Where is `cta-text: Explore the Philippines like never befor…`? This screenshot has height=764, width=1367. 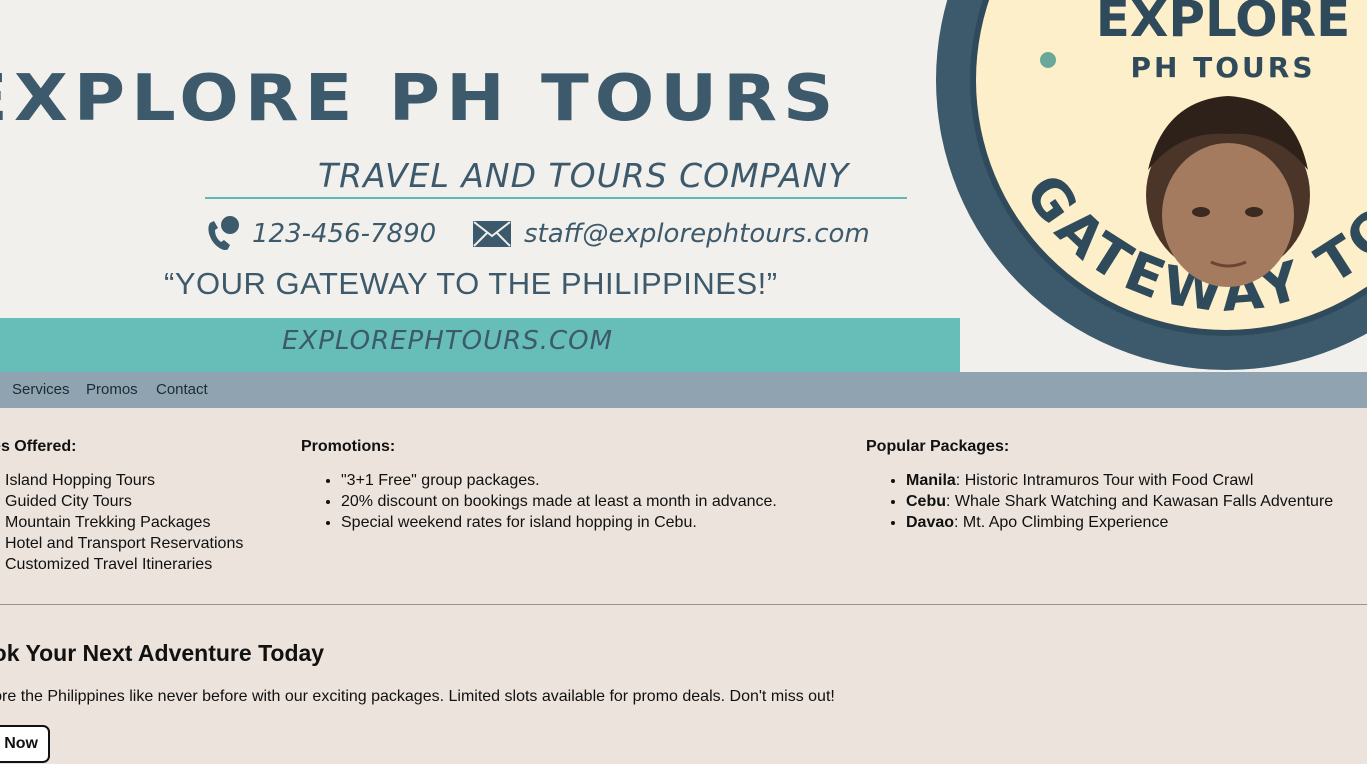 cta-text: Explore the Philippines like never befor… is located at coordinates (417, 696).